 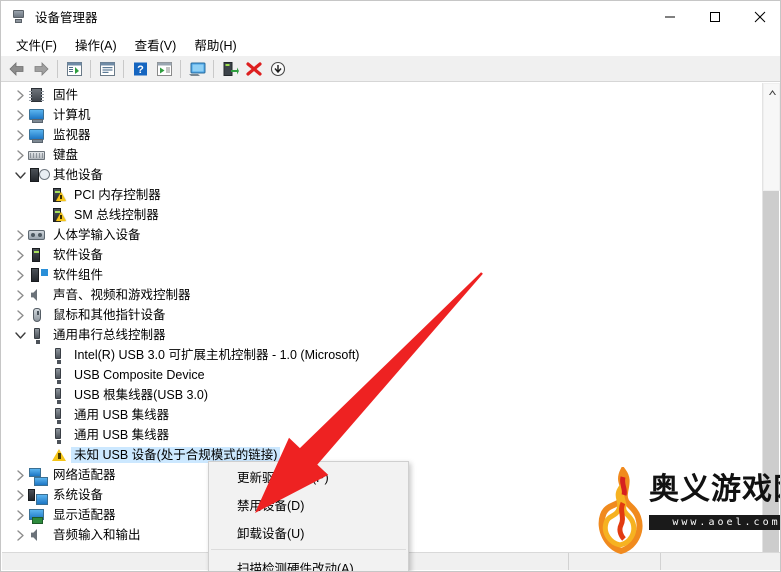 I want to click on tree-item: 通用串行总线控制器, so click(x=90, y=335).